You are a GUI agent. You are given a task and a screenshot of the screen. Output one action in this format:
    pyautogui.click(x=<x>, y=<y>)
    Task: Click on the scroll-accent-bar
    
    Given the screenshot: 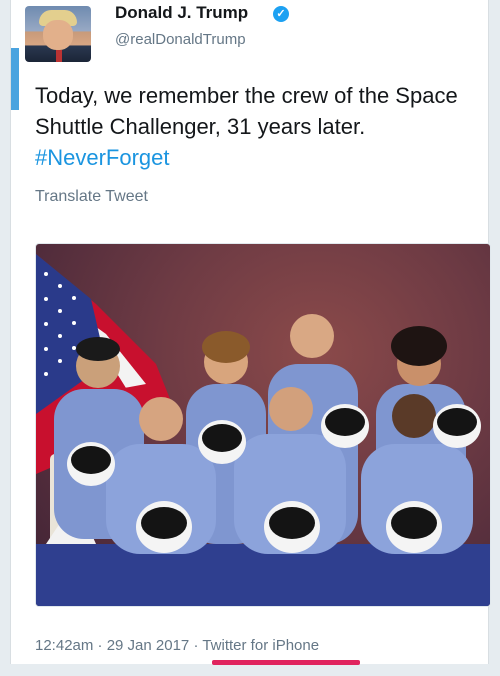 What is the action you would take?
    pyautogui.click(x=15, y=79)
    